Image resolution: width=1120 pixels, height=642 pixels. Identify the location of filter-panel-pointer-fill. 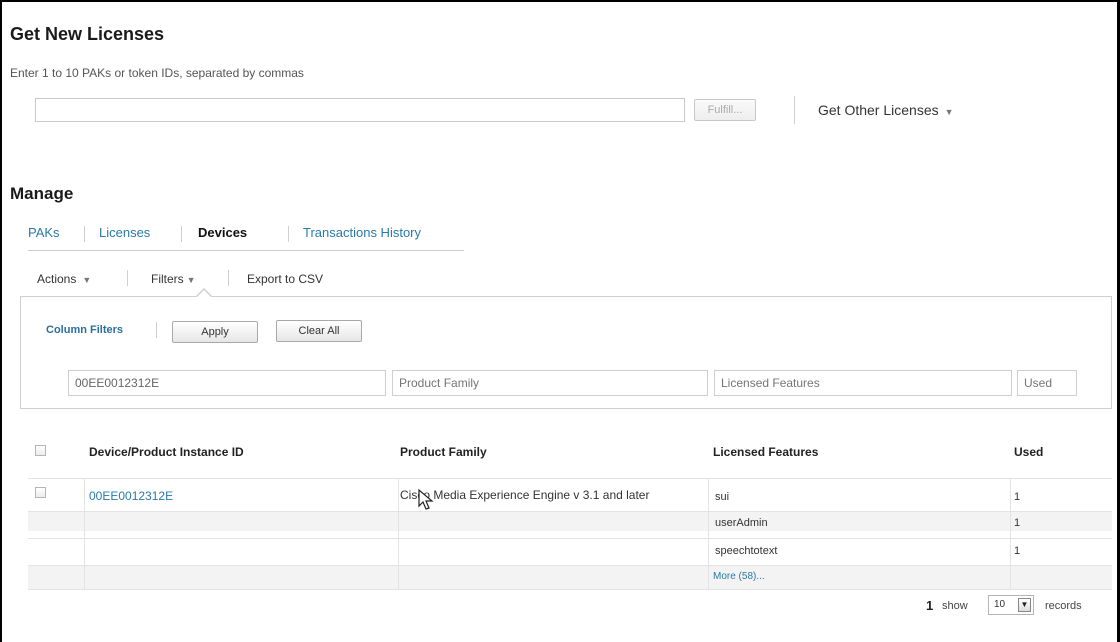
(204, 293).